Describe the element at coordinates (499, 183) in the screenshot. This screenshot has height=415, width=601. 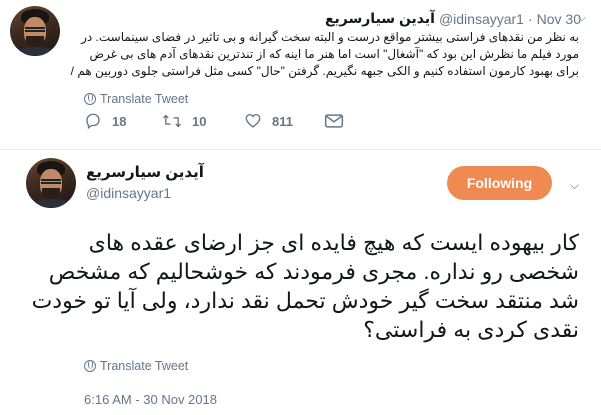
I see `following-button: Following` at that location.